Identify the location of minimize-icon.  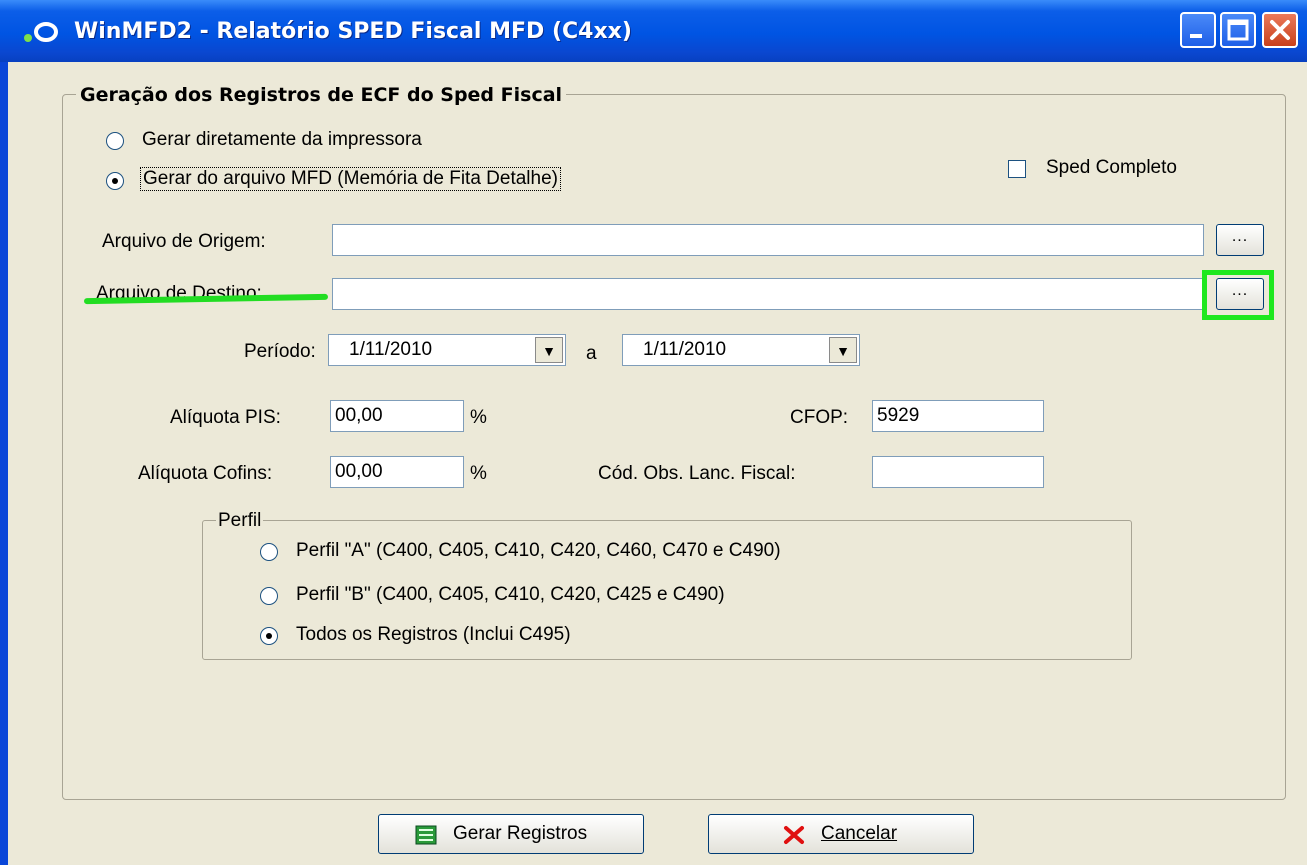
(1196, 36).